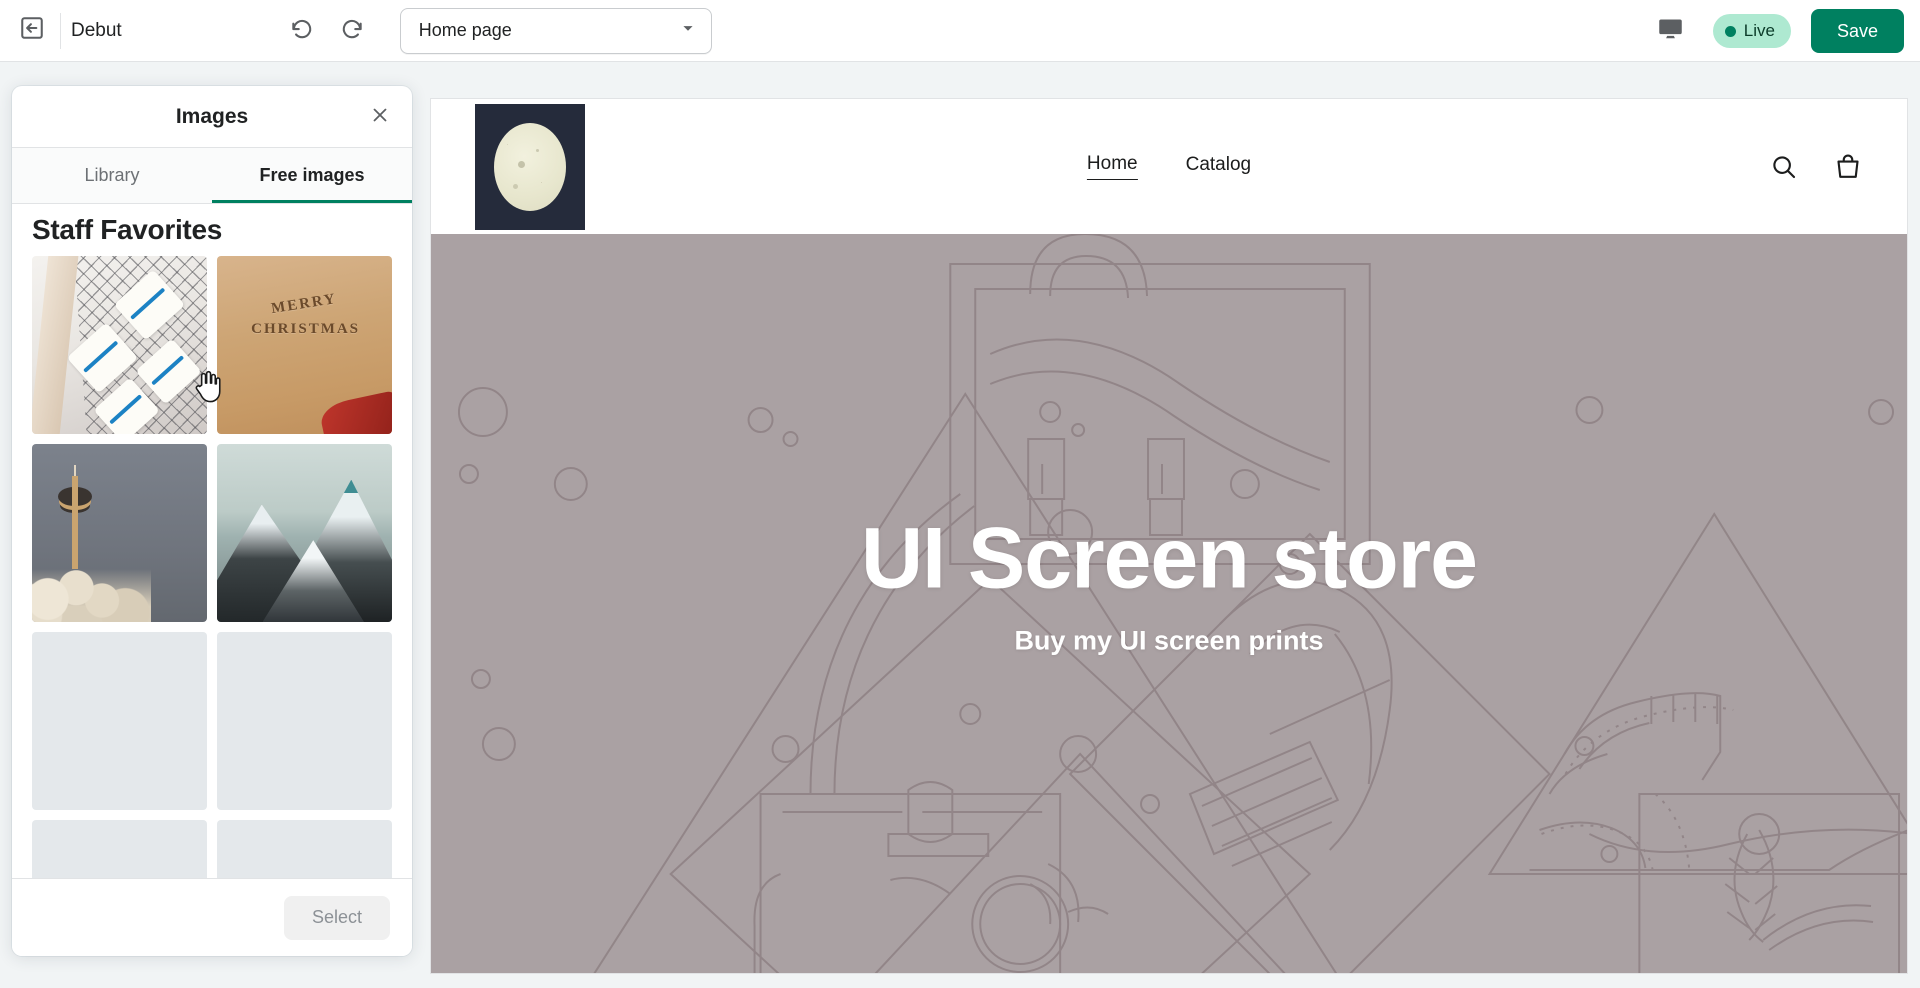 This screenshot has width=1920, height=988. I want to click on device-preview-button, so click(1671, 31).